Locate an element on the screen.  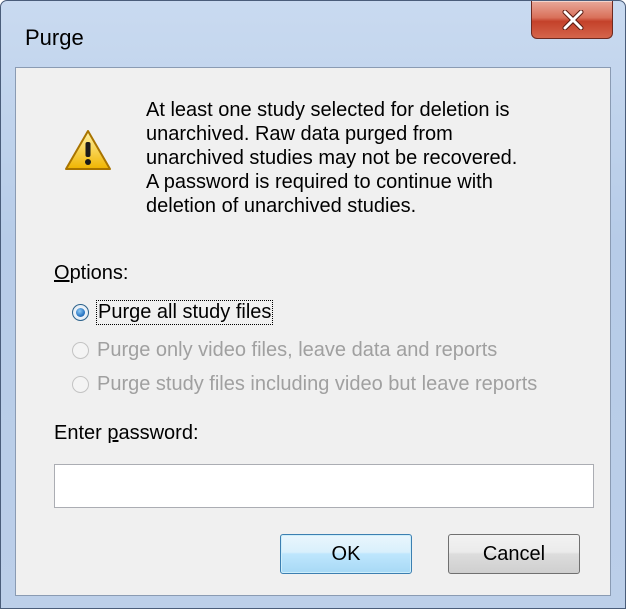
password-mnemonic: p is located at coordinates (113, 433).